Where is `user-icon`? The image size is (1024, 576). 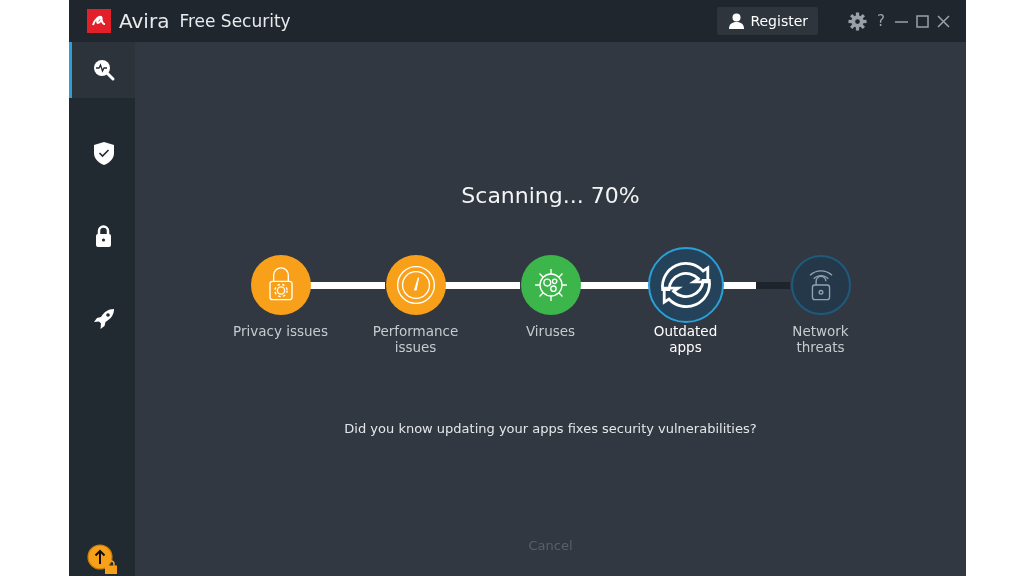
user-icon is located at coordinates (737, 21).